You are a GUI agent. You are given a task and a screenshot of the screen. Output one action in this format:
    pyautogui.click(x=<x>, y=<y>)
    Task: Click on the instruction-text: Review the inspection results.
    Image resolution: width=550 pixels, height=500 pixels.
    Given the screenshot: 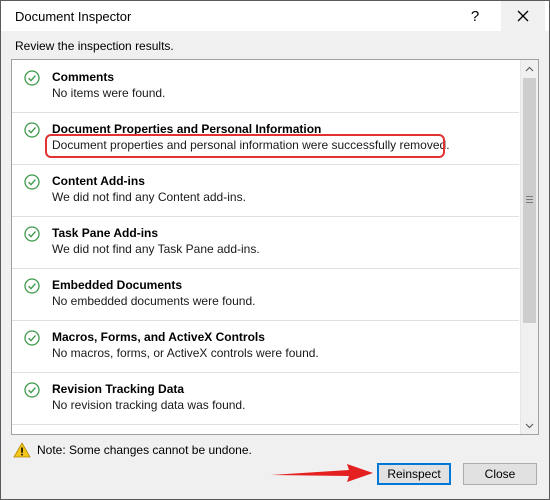 What is the action you would take?
    pyautogui.click(x=94, y=46)
    